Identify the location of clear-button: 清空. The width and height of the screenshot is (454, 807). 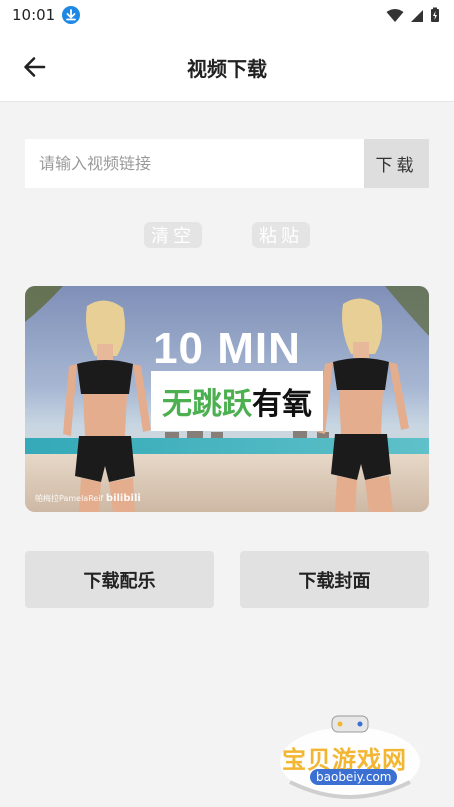
(173, 235).